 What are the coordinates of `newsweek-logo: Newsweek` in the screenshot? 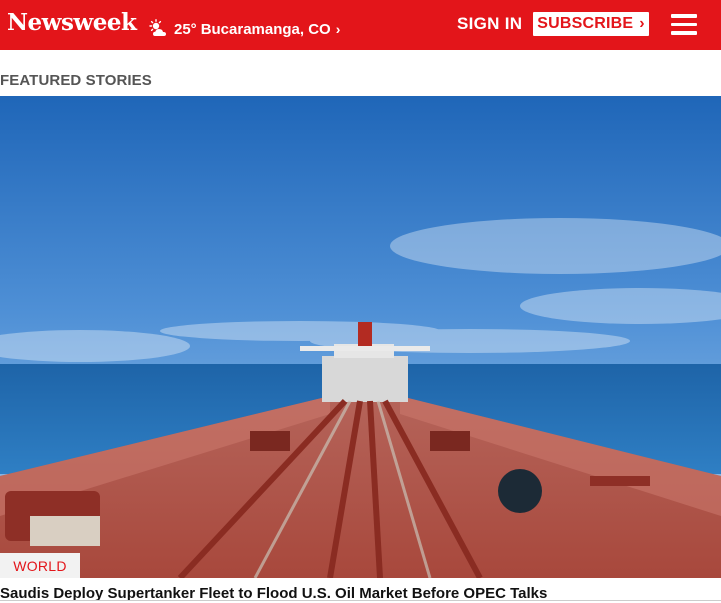 It's located at (72, 22).